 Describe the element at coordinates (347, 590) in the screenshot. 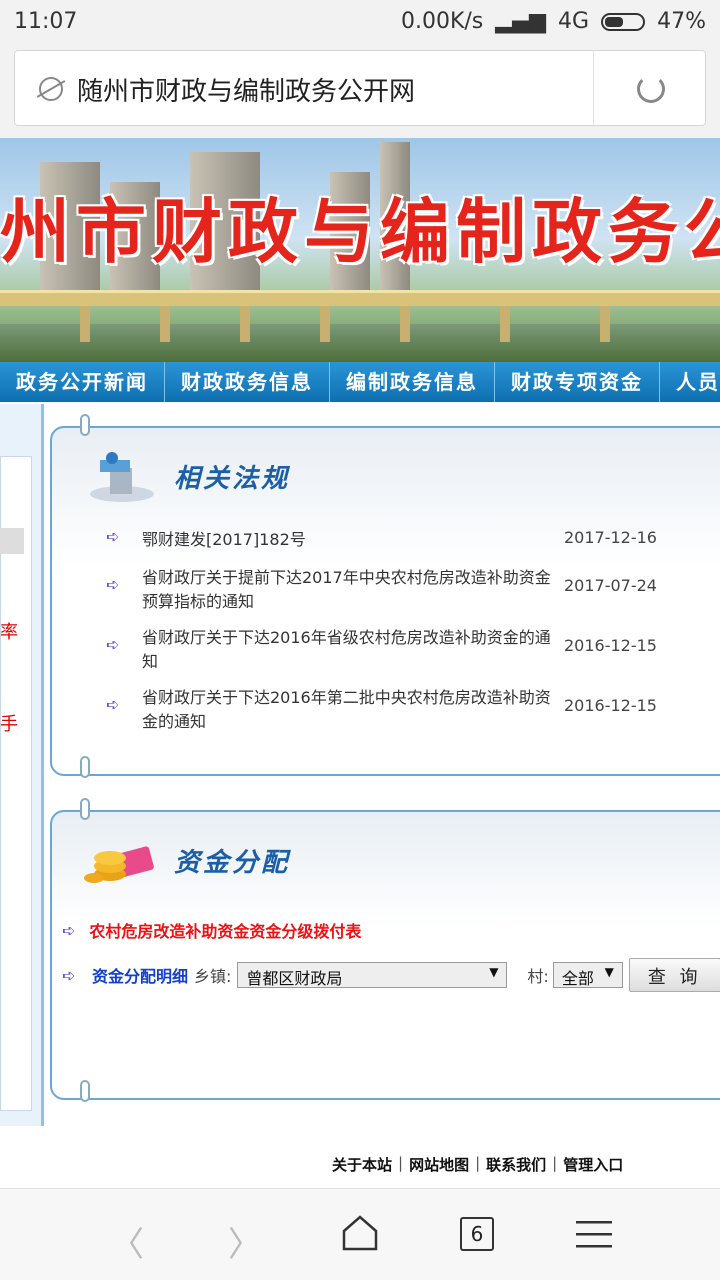

I see `regulation-link: 省财政厅关于提前下达2017年中央农村危房改造补助资金预算指标的通知` at that location.